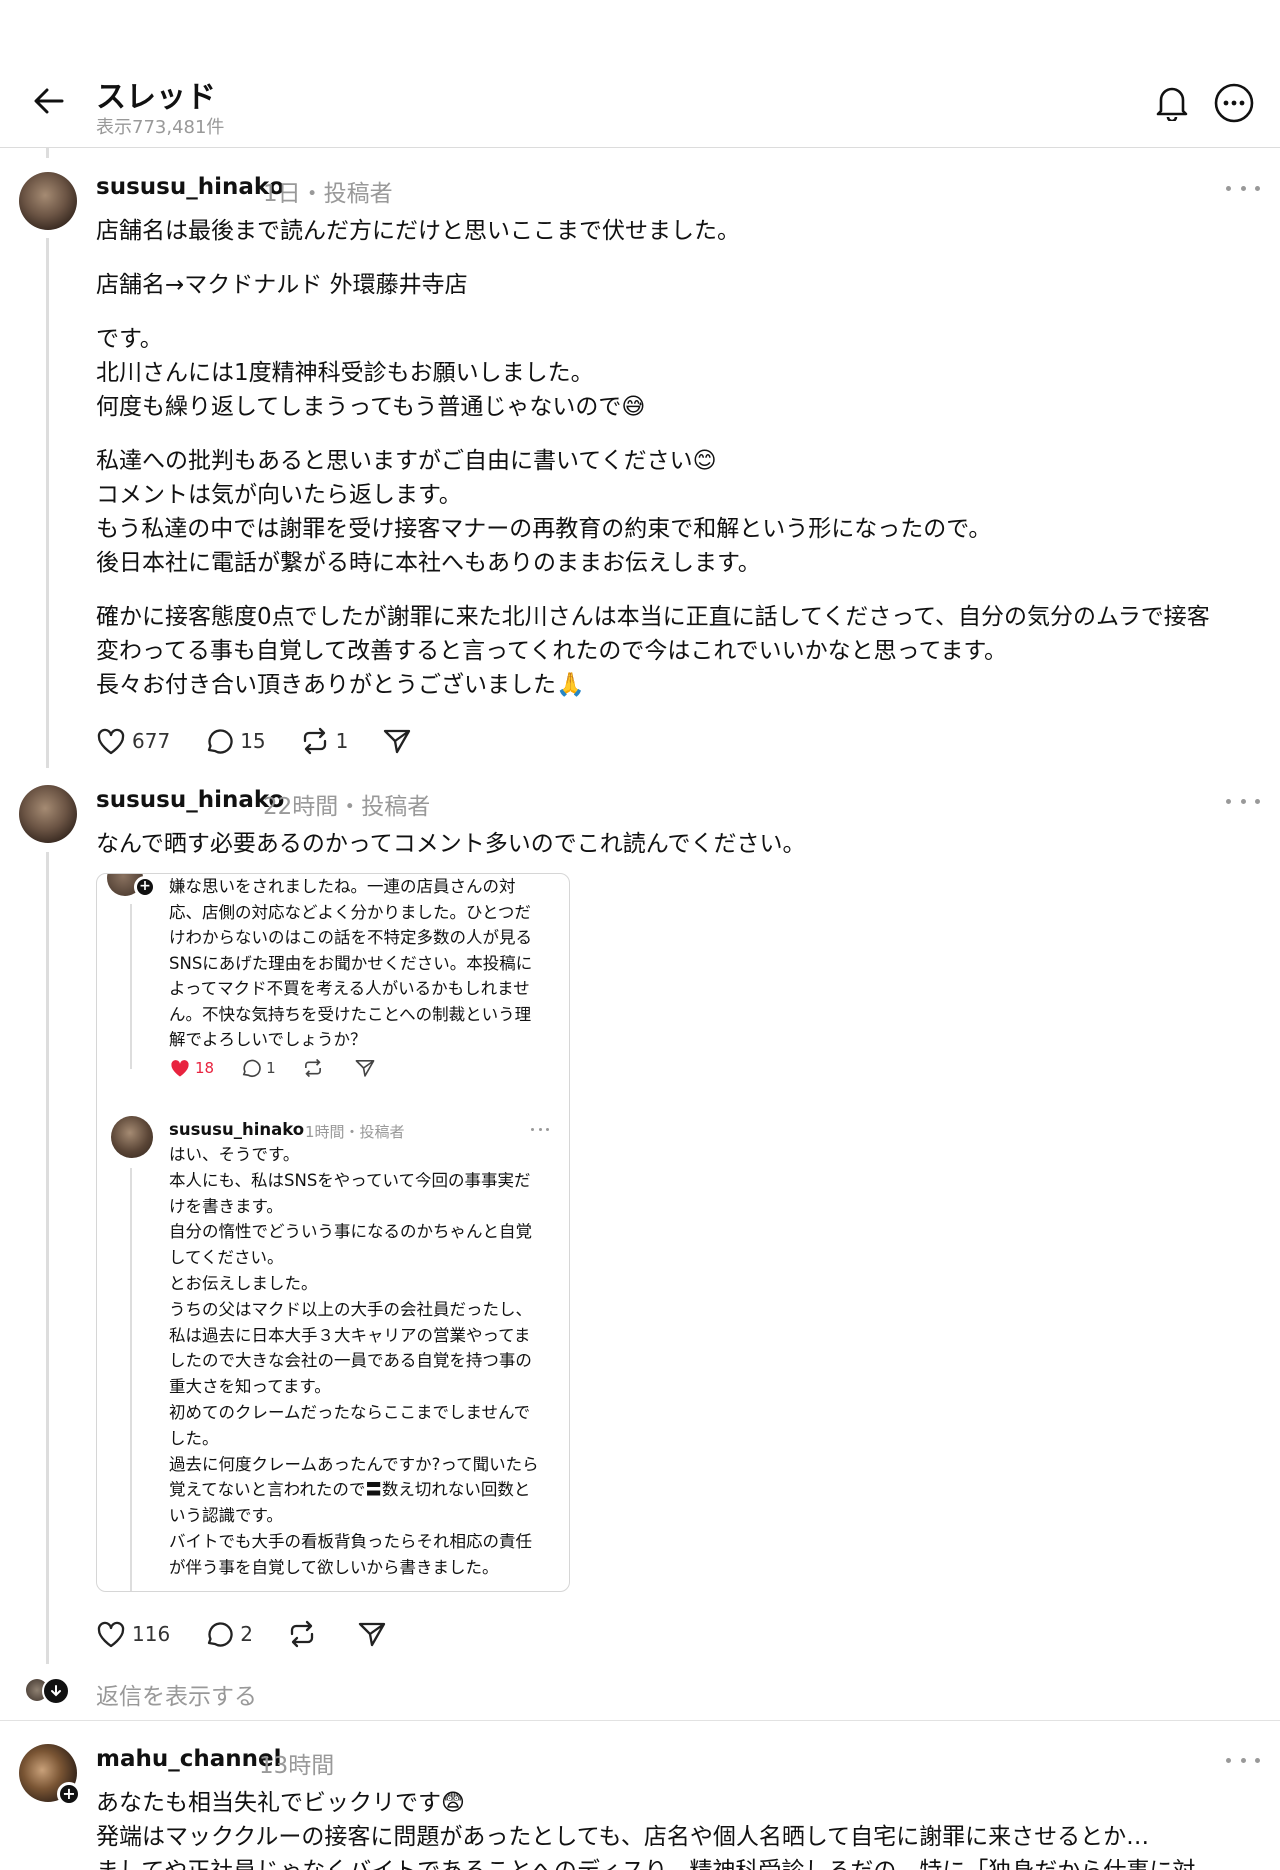  What do you see at coordinates (243, 1283) in the screenshot?
I see `text-line: とお伝えしました。` at bounding box center [243, 1283].